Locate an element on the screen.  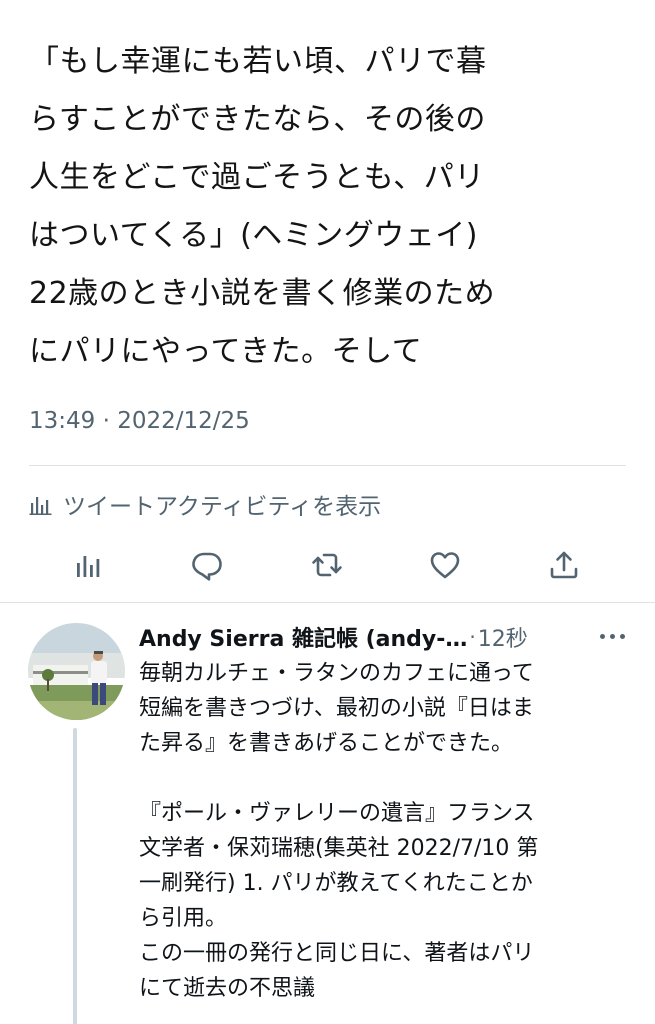
view-tweet-activity-link: ツイートアクティビティを表示 is located at coordinates (205, 504).